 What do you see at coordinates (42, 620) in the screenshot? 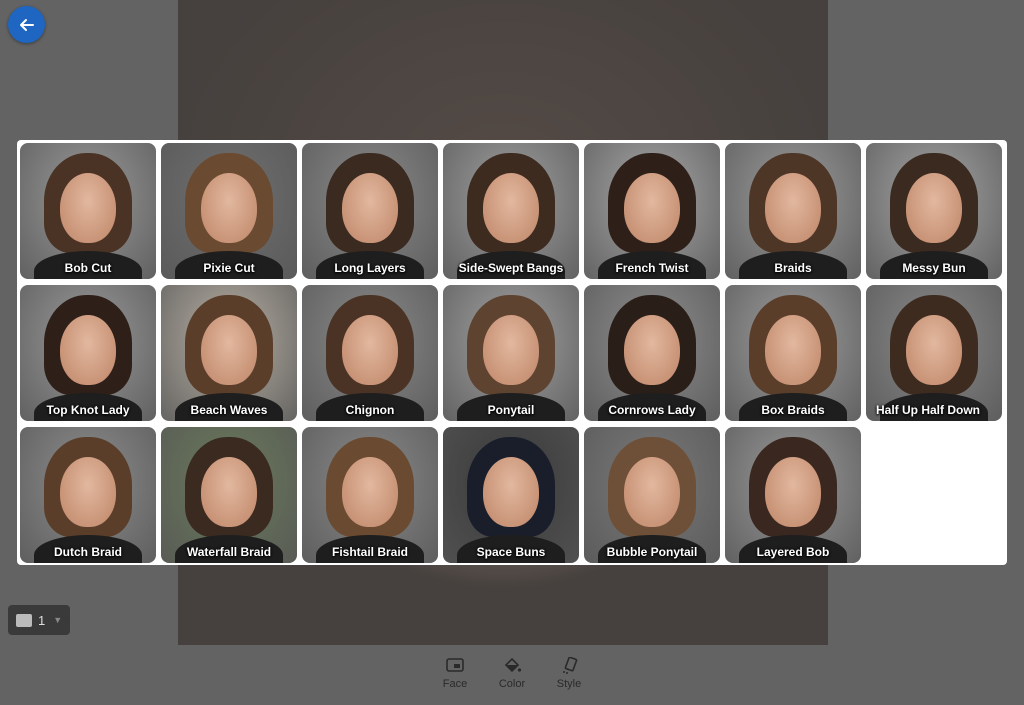
I see `image-count-value: 1` at bounding box center [42, 620].